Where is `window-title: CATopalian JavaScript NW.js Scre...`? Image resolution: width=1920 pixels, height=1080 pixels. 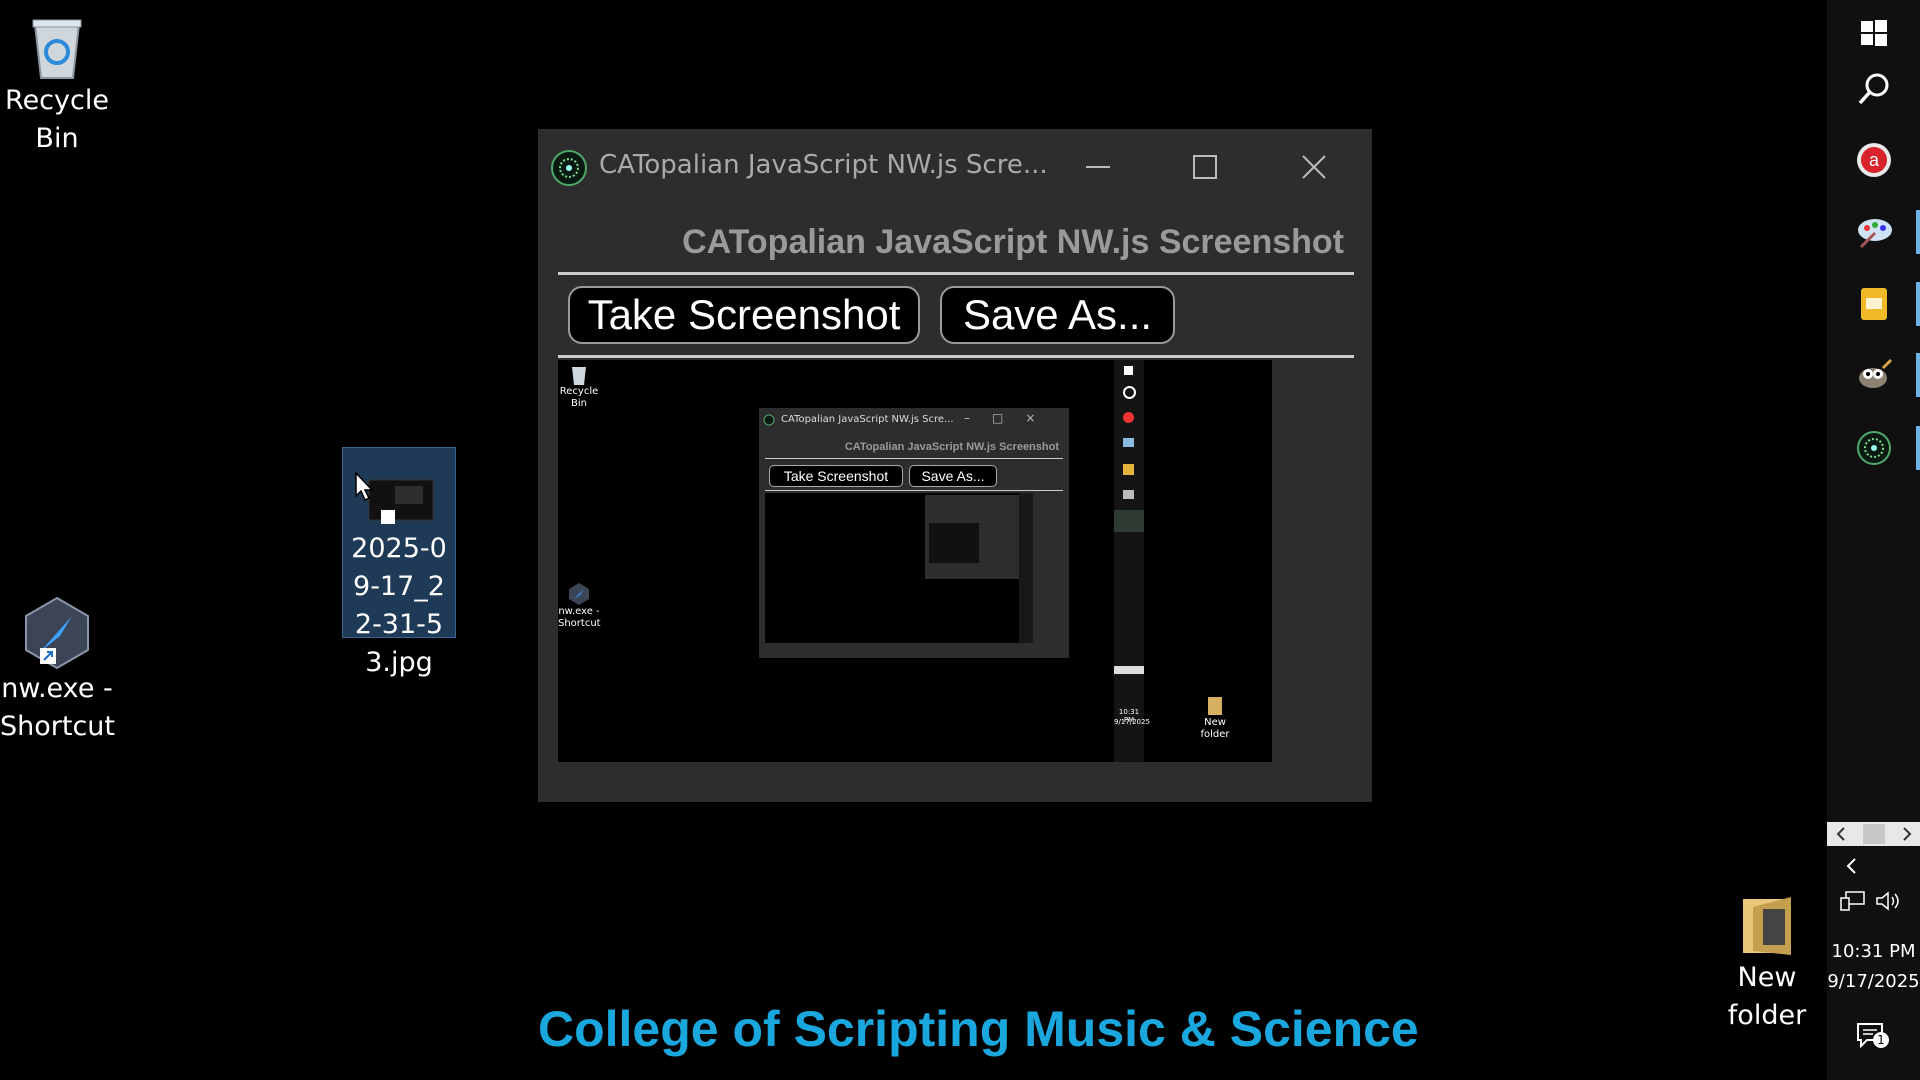
window-title: CATopalian JavaScript NW.js Scre... is located at coordinates (823, 165).